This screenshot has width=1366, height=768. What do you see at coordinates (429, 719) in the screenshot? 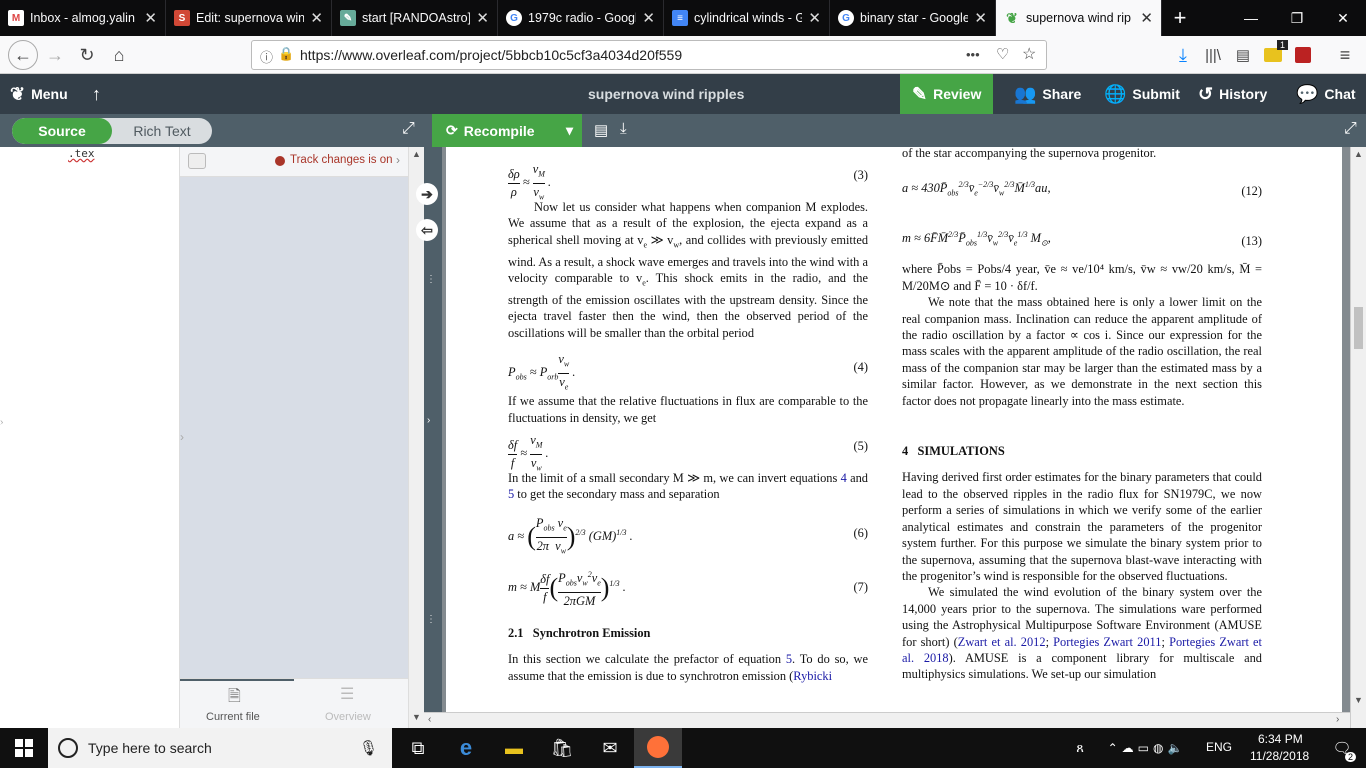
I see `scroll-left-icon: ‹` at bounding box center [429, 719].